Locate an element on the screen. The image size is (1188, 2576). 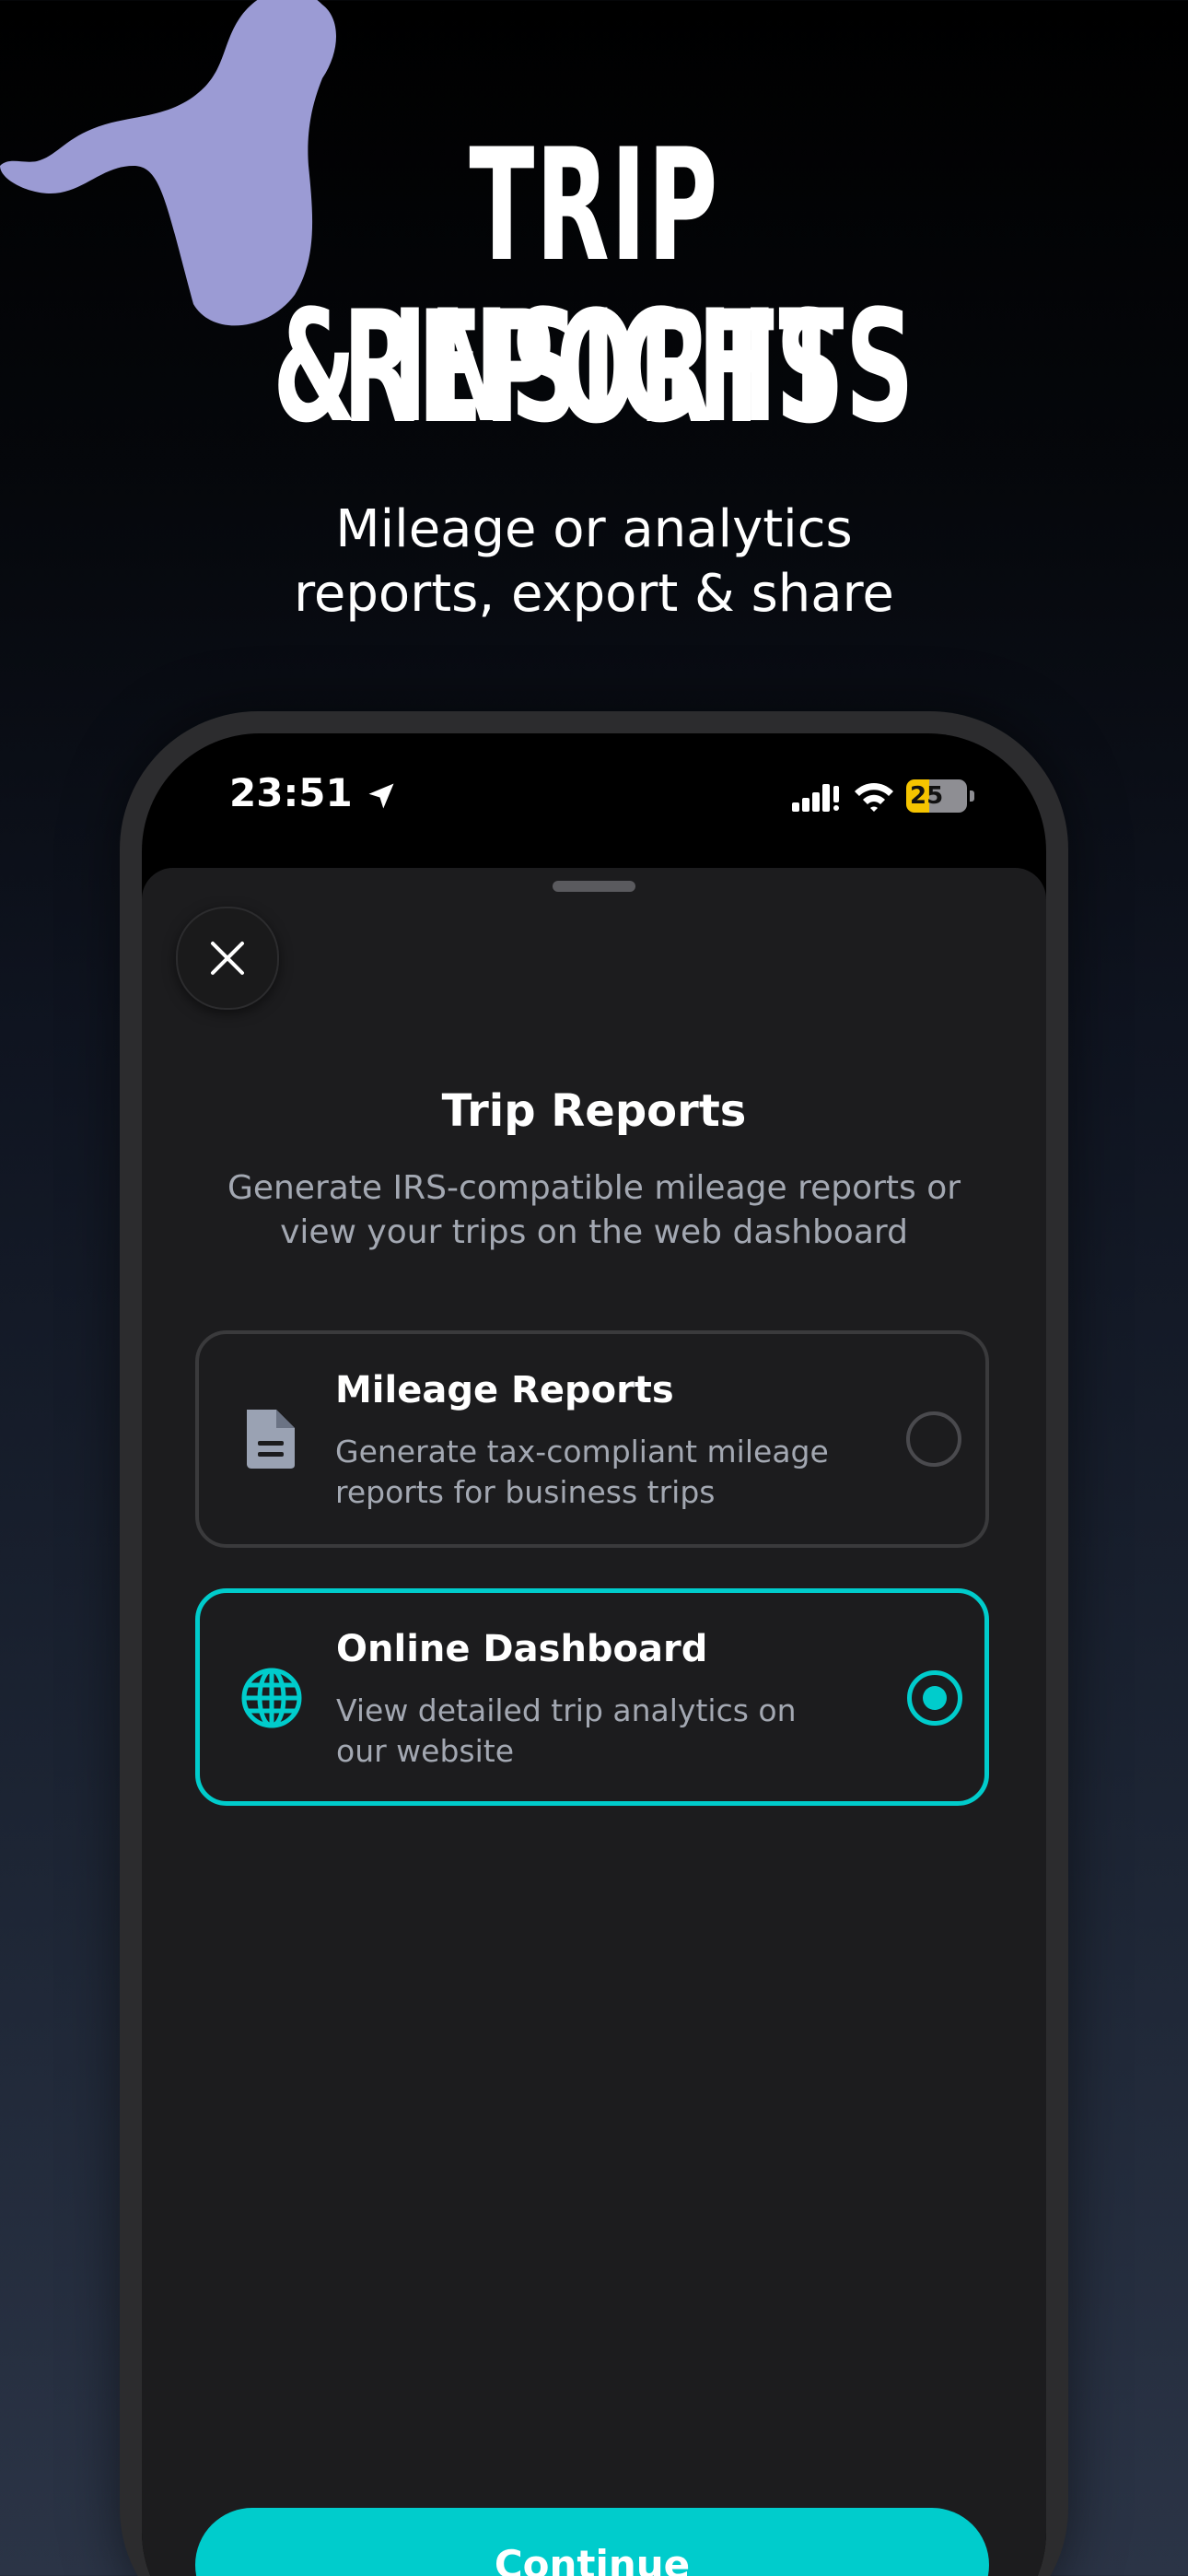
radio-button-unselected is located at coordinates (934, 1439).